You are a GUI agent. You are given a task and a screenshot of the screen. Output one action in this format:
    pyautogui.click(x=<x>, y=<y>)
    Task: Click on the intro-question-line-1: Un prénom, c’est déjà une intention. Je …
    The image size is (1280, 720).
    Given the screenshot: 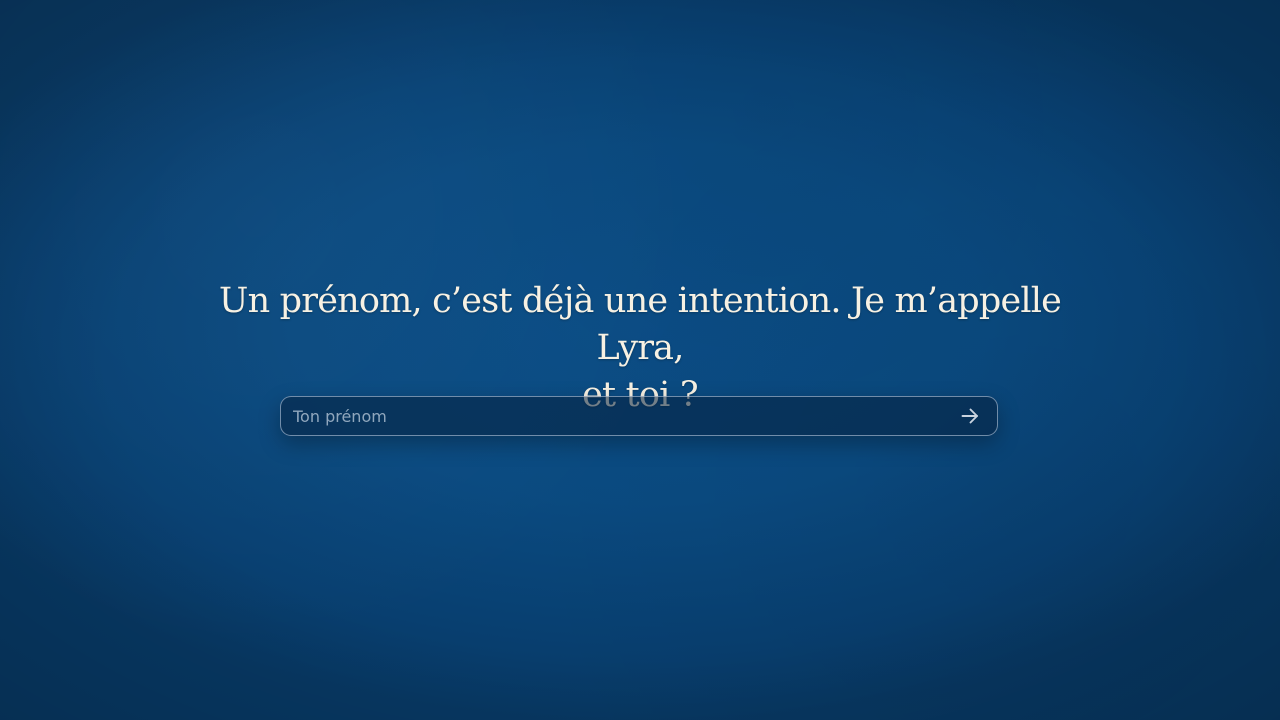 What is the action you would take?
    pyautogui.click(x=640, y=324)
    